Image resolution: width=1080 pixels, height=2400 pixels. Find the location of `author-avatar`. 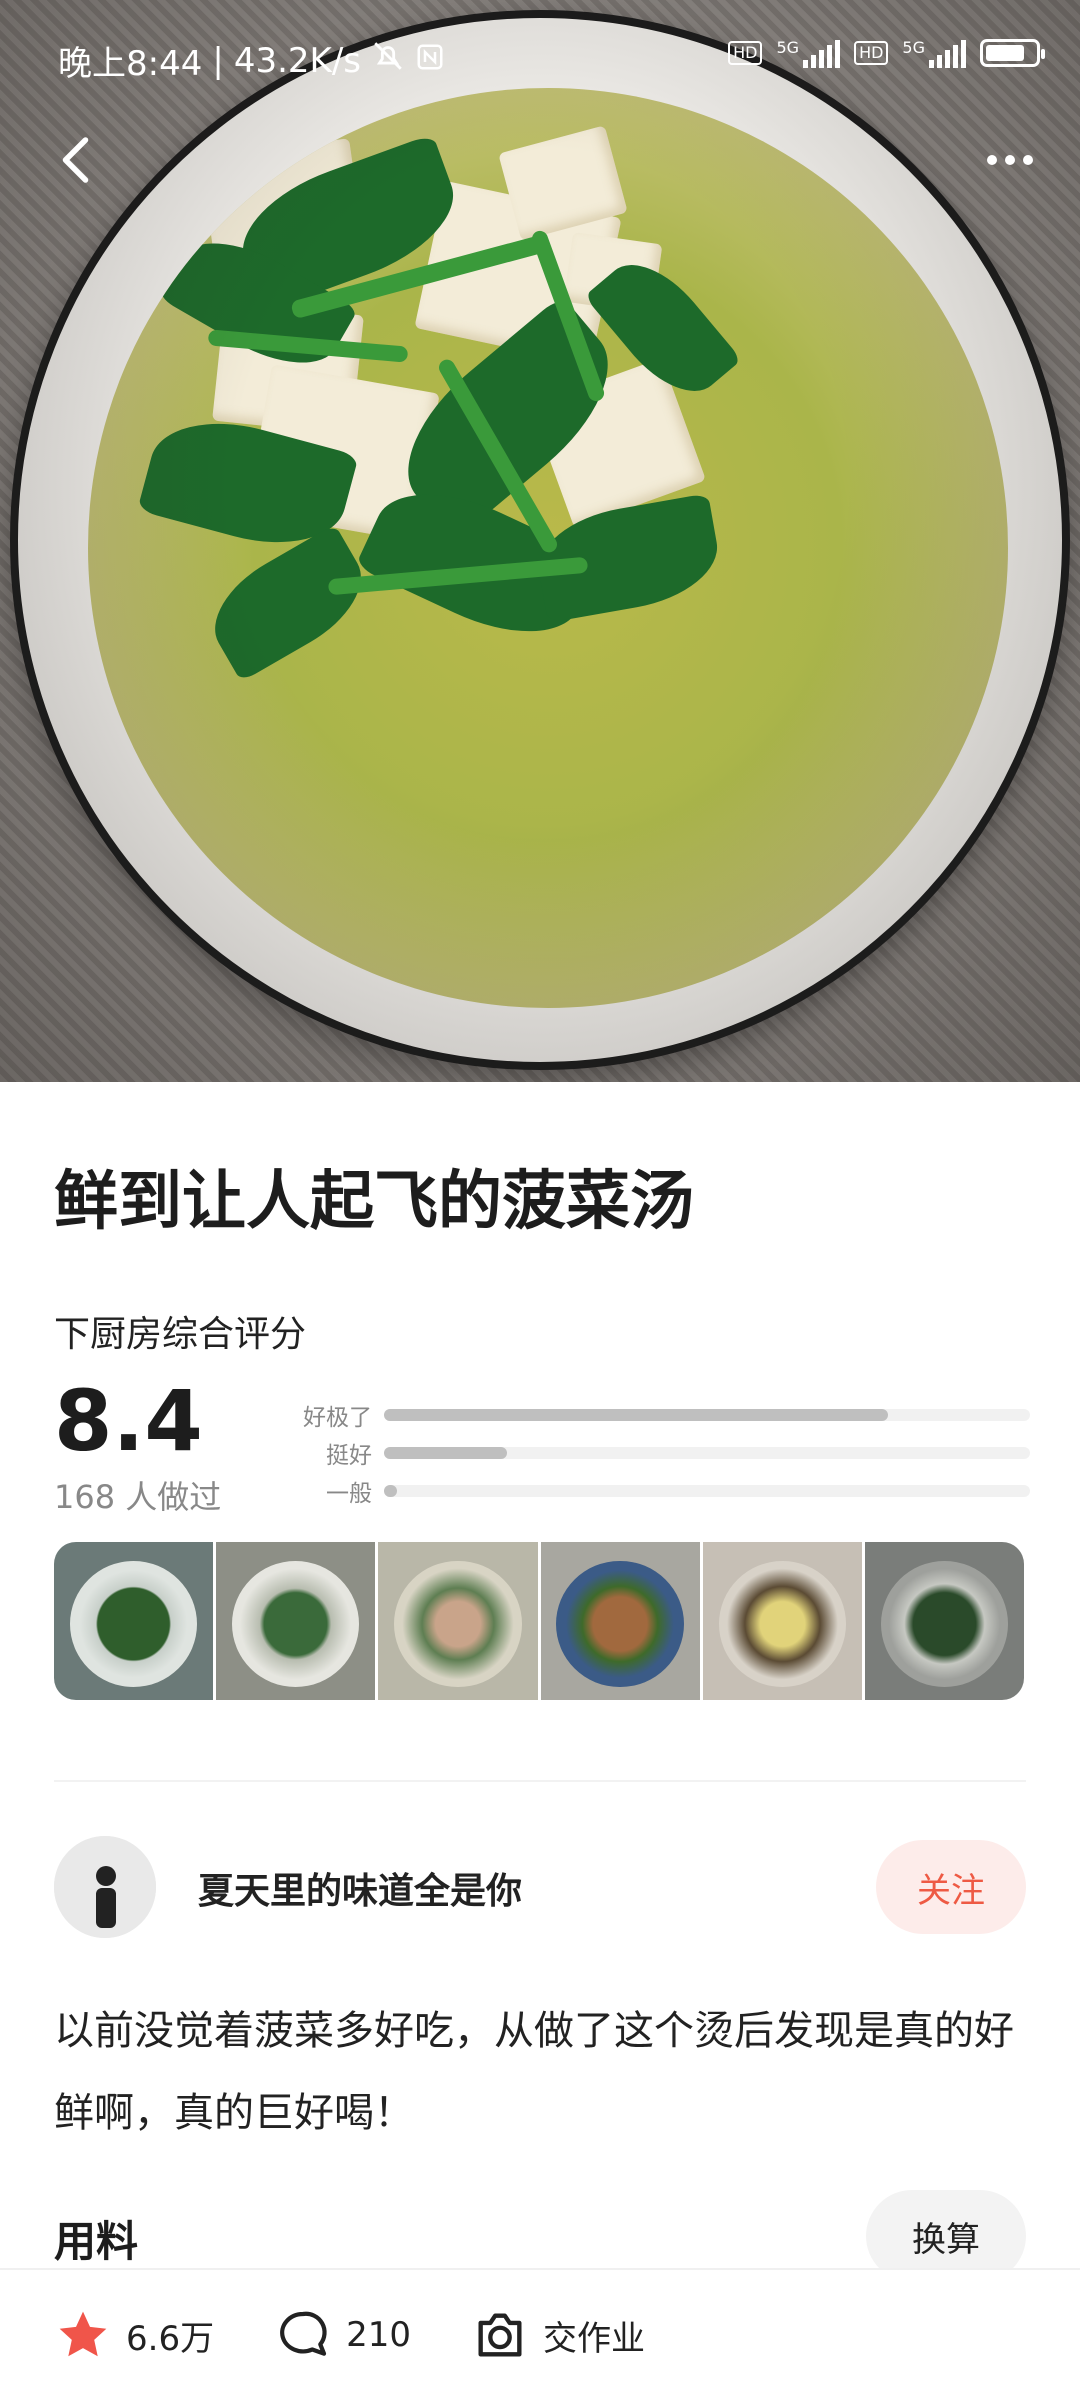

author-avatar is located at coordinates (105, 1887).